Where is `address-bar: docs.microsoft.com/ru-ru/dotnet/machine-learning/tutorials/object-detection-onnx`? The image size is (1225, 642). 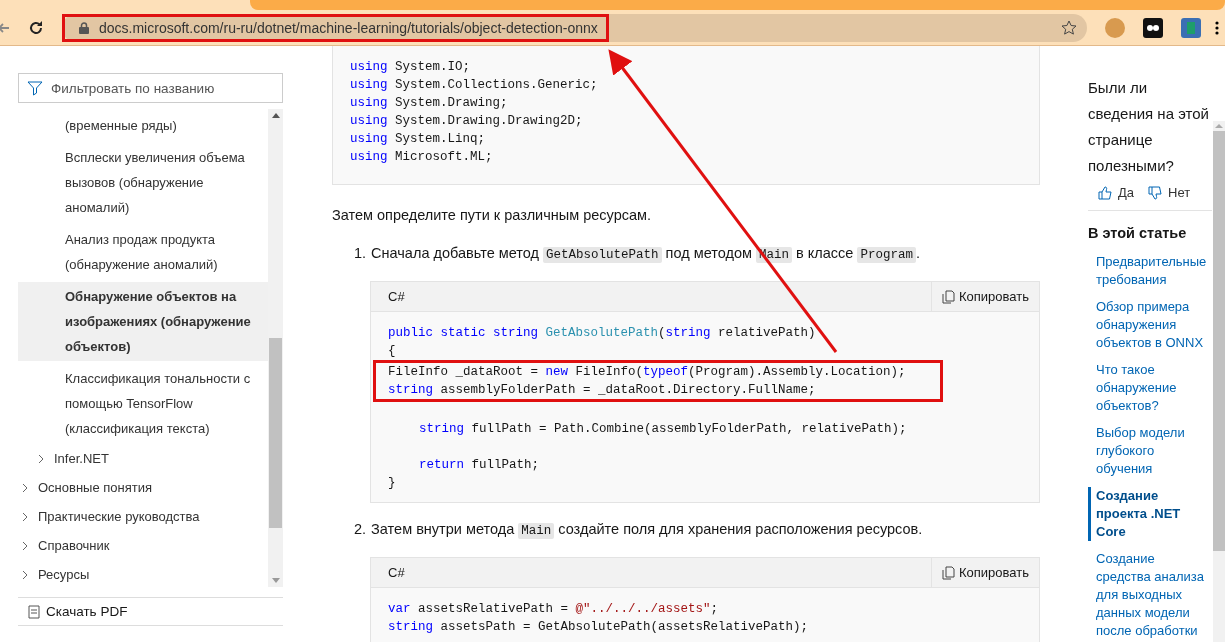 address-bar: docs.microsoft.com/ru-ru/dotnet/machine-learning/tutorials/object-detection-onnx is located at coordinates (574, 27).